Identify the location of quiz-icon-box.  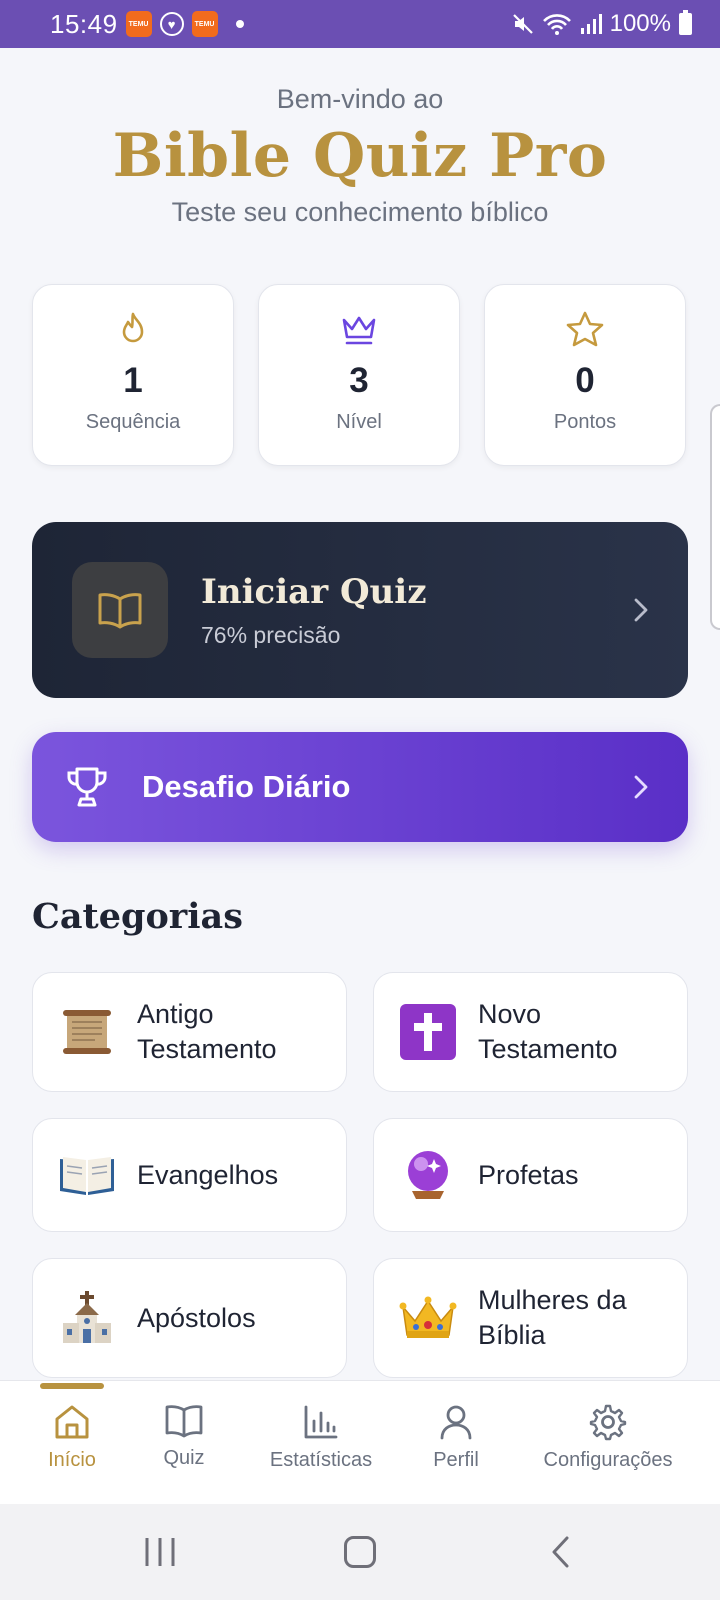
(120, 610).